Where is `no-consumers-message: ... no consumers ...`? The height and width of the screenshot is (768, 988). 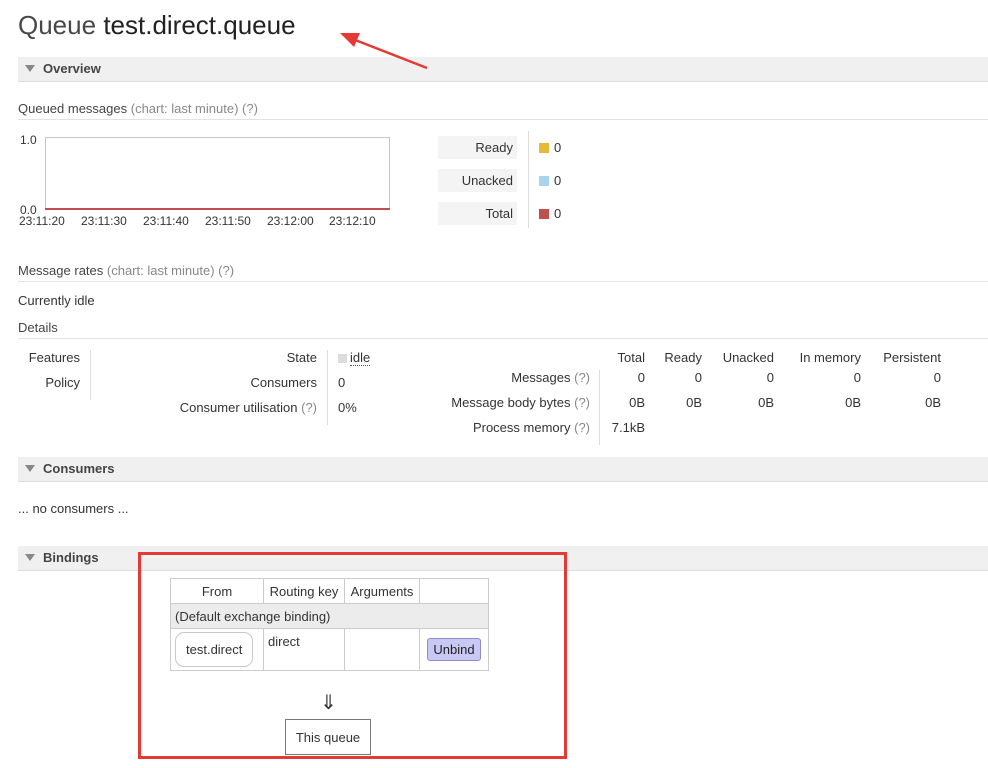 no-consumers-message: ... no consumers ... is located at coordinates (73, 508).